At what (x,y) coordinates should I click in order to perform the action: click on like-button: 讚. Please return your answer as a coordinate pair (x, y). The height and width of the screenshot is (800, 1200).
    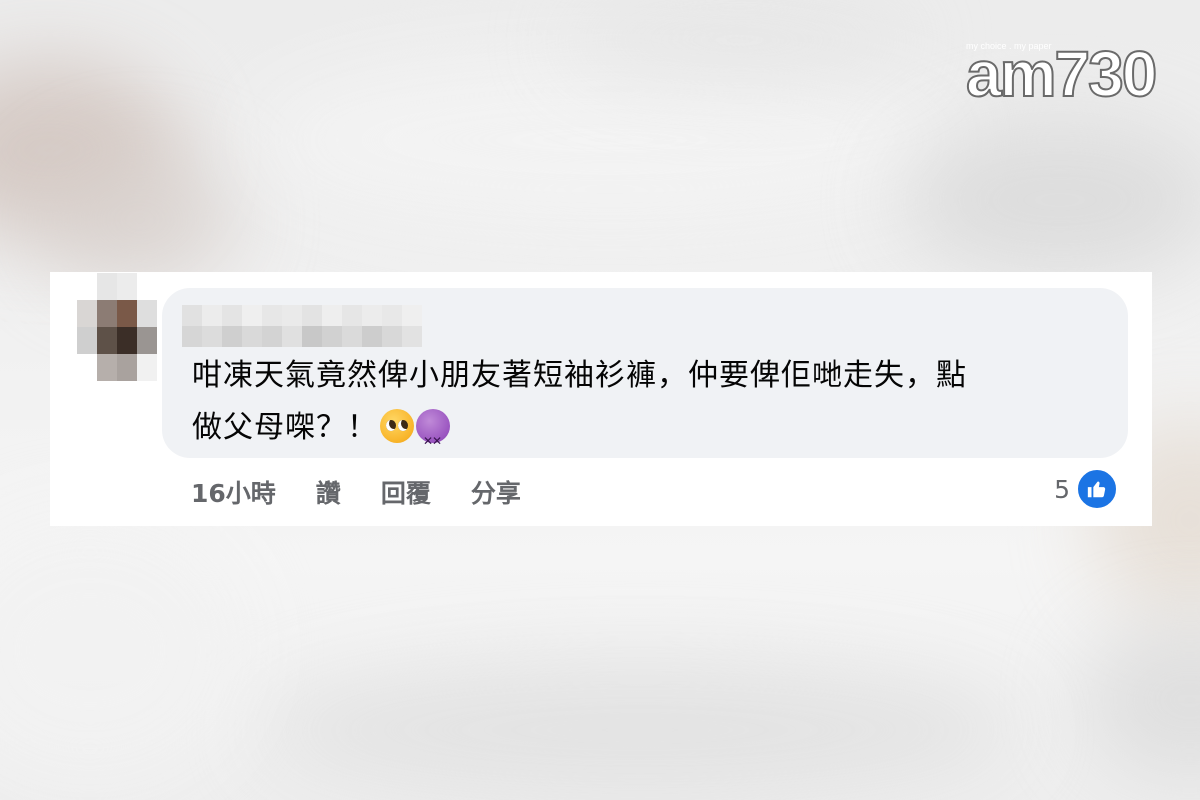
    Looking at the image, I should click on (328, 492).